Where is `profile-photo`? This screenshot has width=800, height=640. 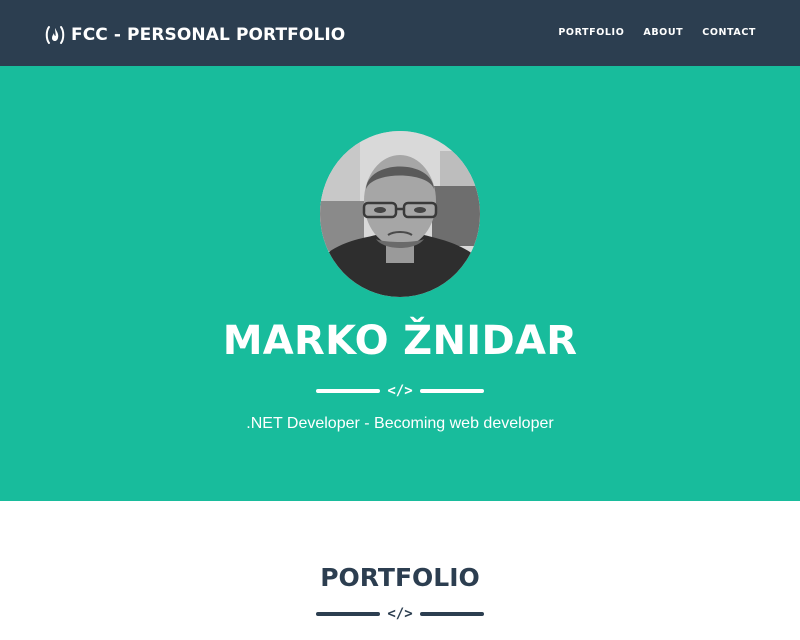 profile-photo is located at coordinates (400, 214).